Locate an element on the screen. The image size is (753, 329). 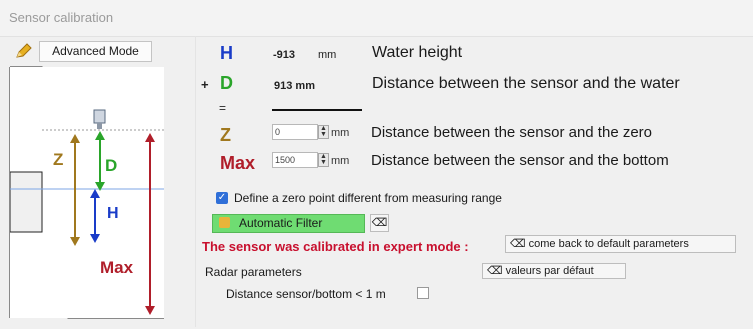
row-max-unit: mm is located at coordinates (340, 161).